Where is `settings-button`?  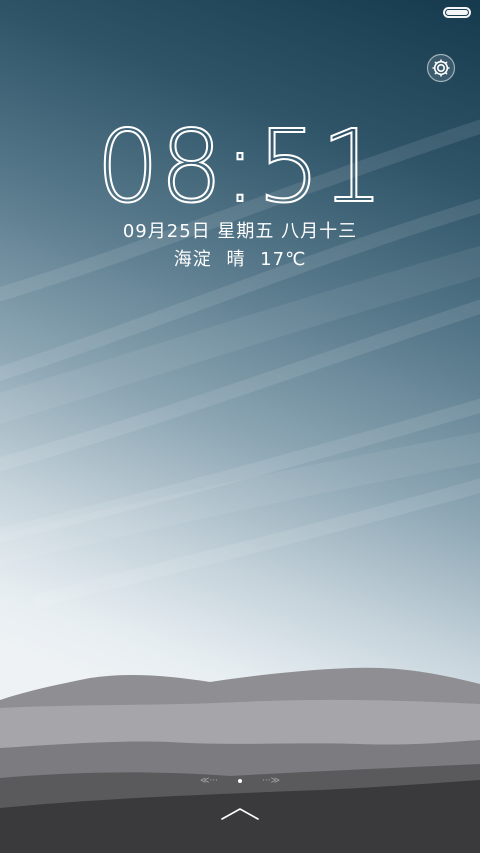
settings-button is located at coordinates (441, 68).